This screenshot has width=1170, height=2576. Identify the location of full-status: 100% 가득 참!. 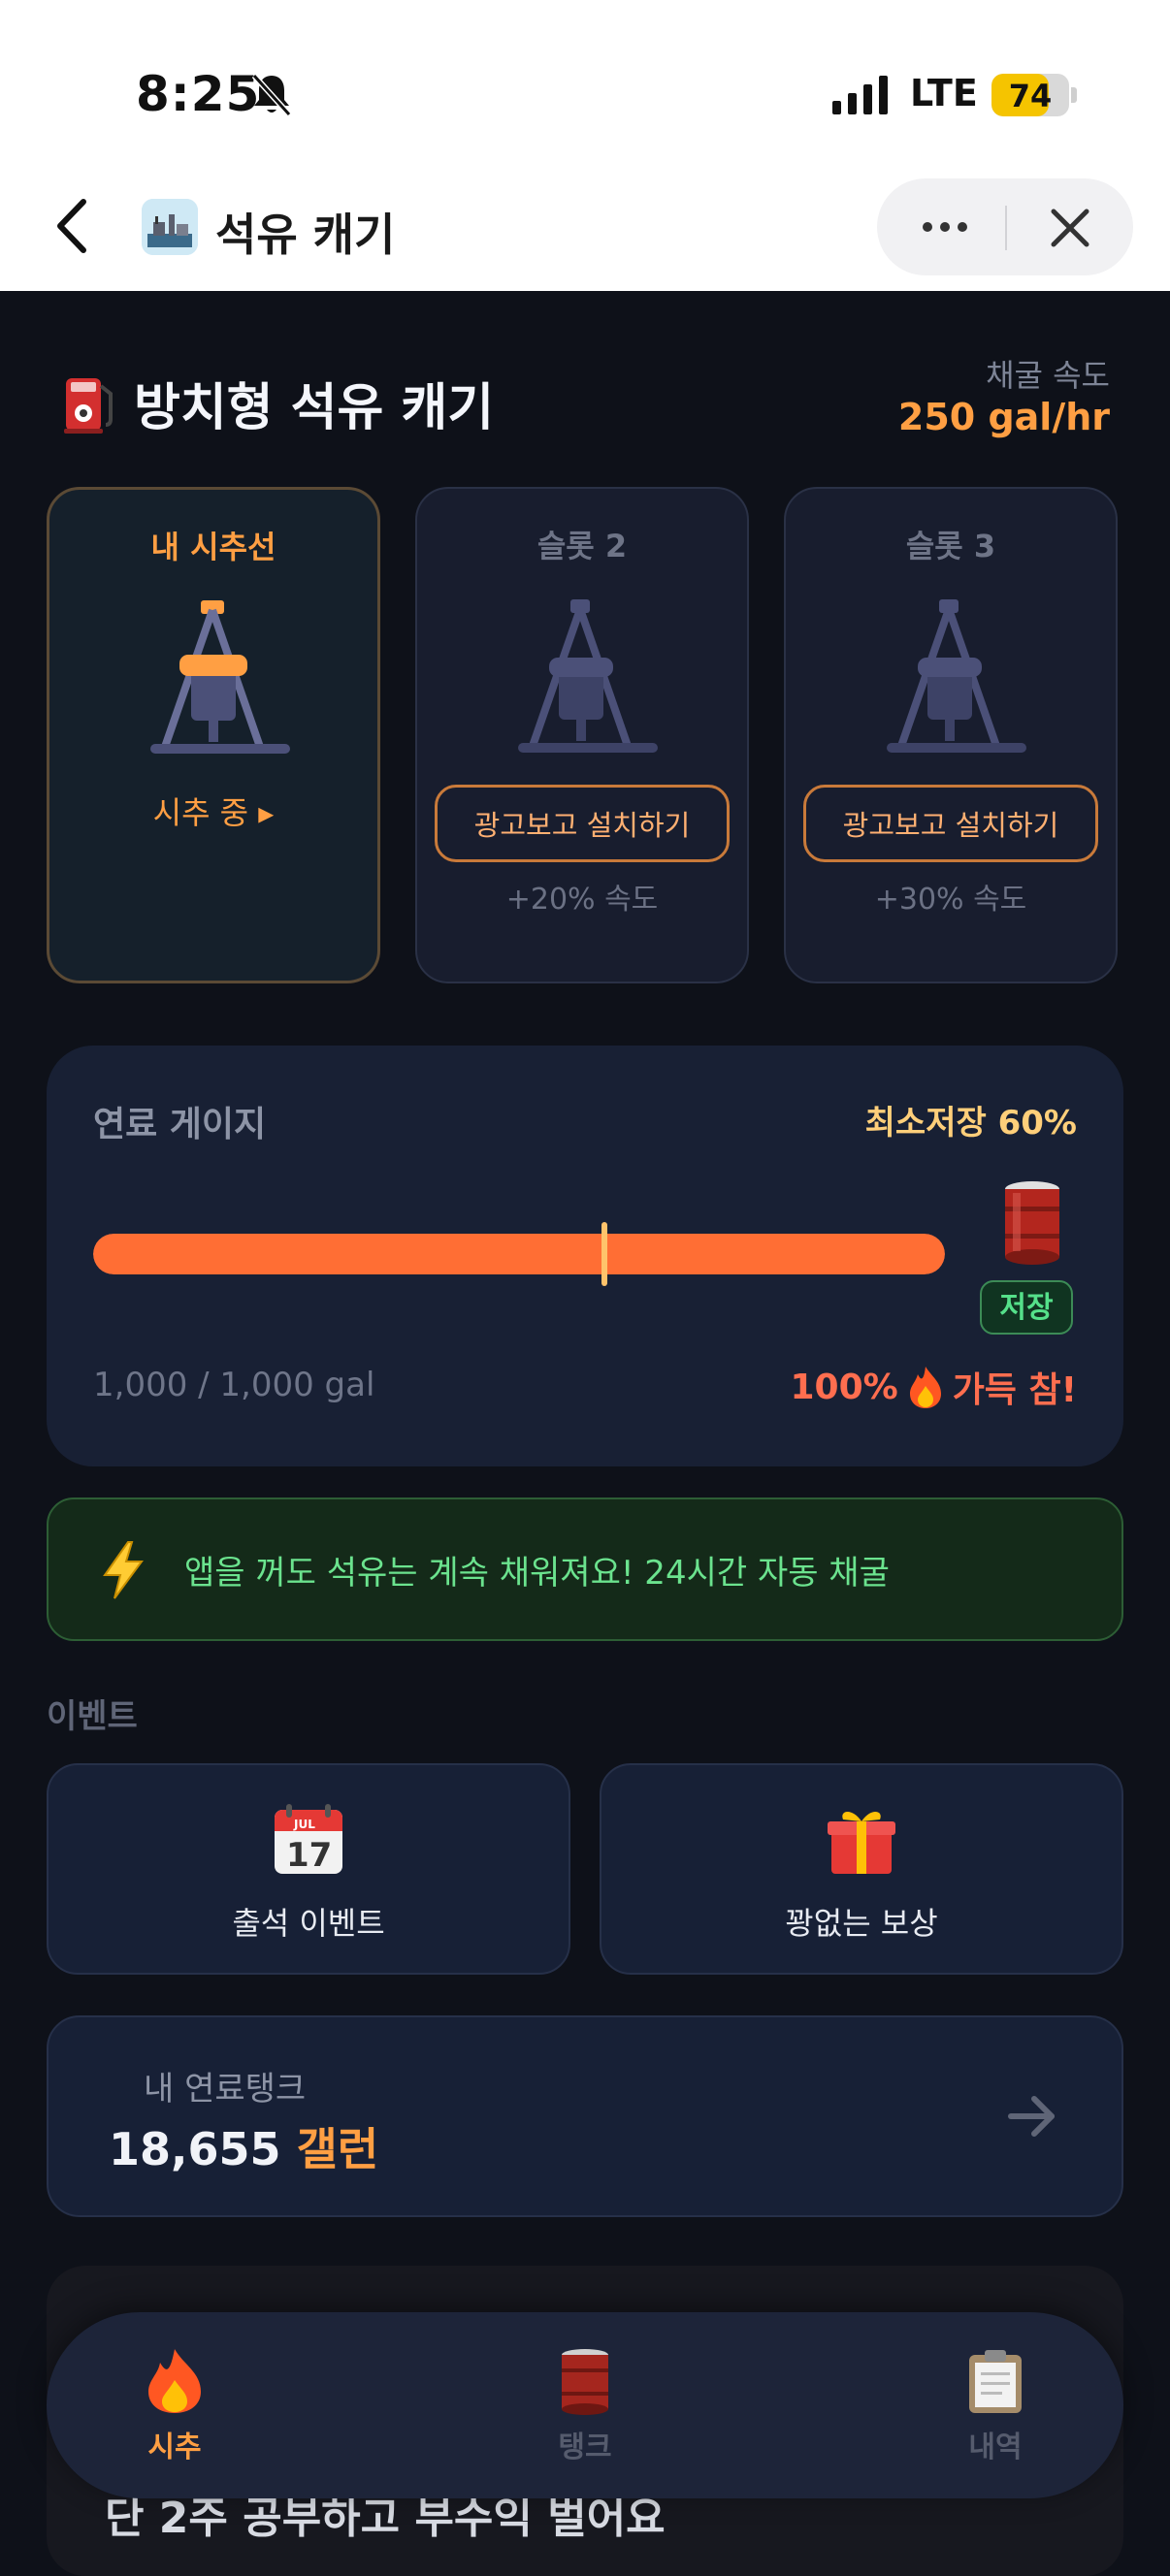
(933, 1387).